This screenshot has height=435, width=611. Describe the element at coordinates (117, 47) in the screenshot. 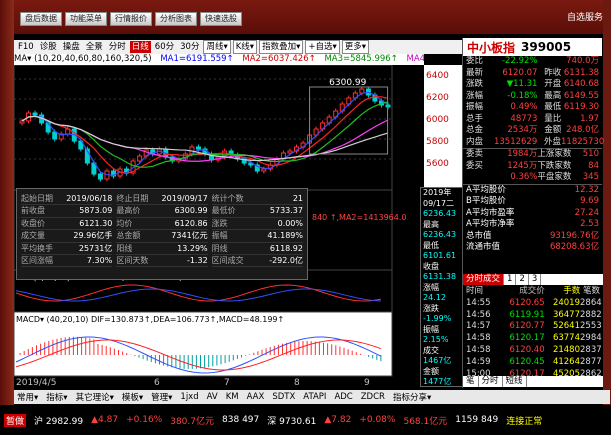

I see `toolbar-item-4: 分时` at that location.